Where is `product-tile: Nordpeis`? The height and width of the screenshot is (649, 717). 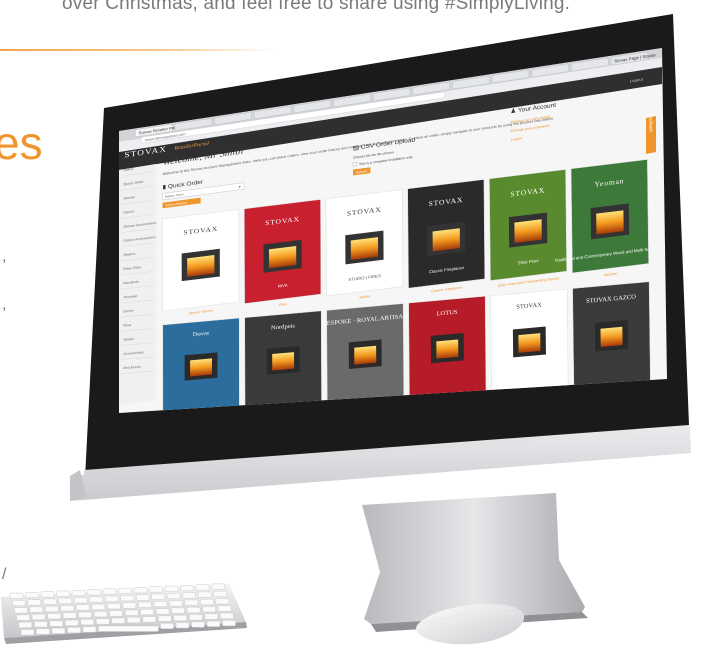 product-tile: Nordpeis is located at coordinates (283, 359).